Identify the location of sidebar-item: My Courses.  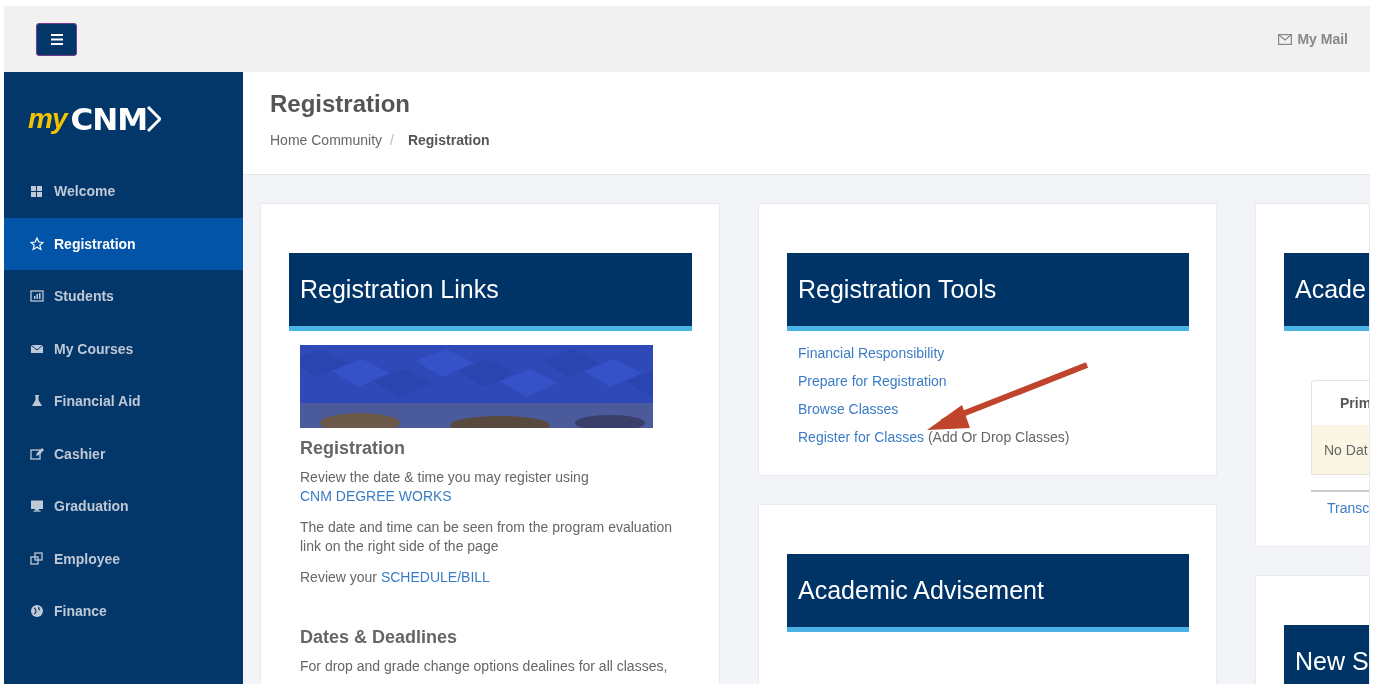
(123, 348).